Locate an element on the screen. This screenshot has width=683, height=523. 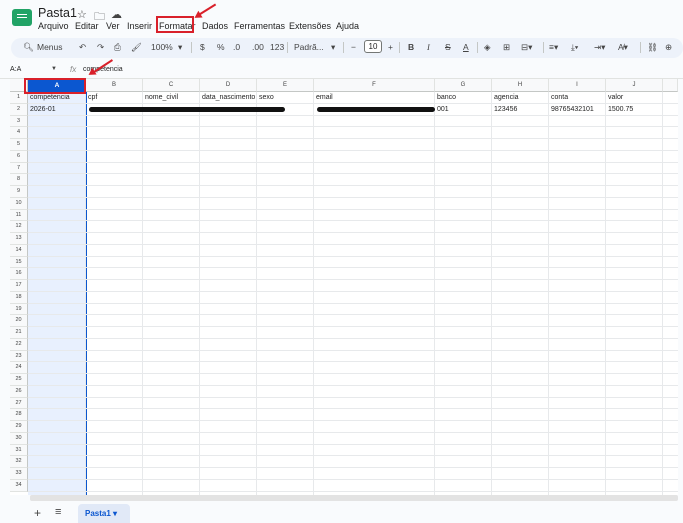
menu-ajuda: Ajuda is located at coordinates (347, 26).